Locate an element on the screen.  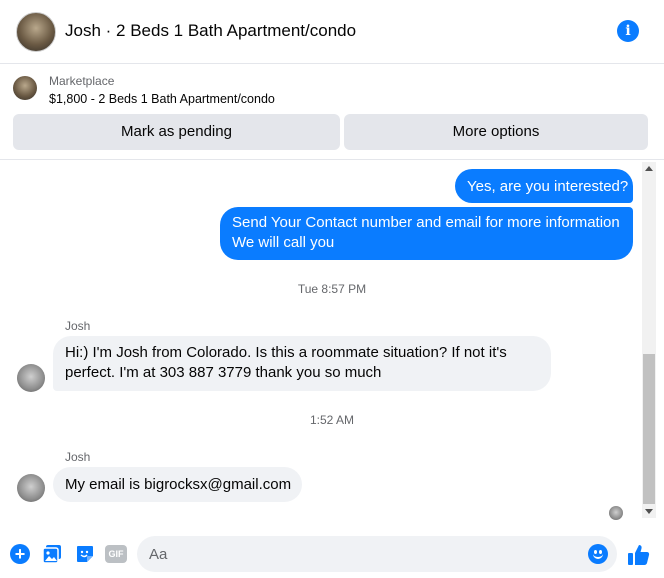
message-composer: + GIF is located at coordinates (332, 555).